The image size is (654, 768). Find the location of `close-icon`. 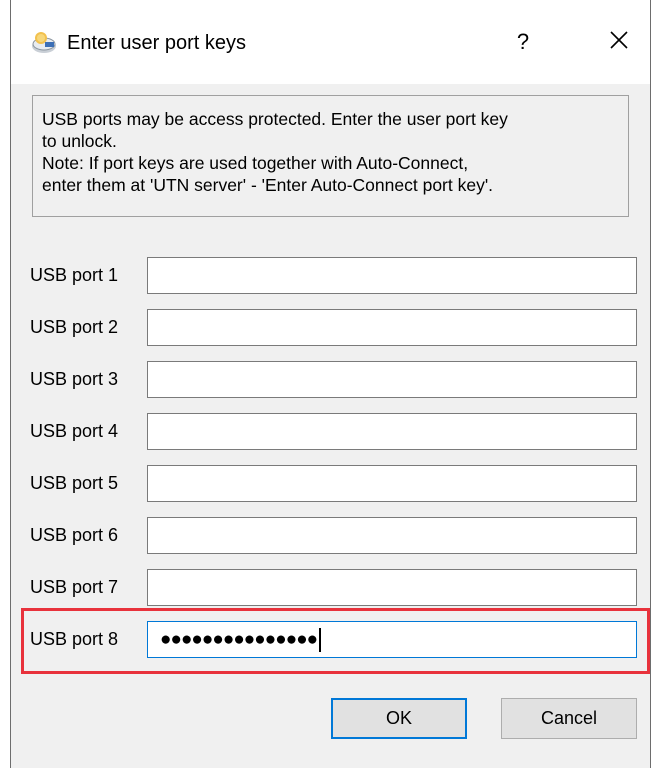

close-icon is located at coordinates (619, 42).